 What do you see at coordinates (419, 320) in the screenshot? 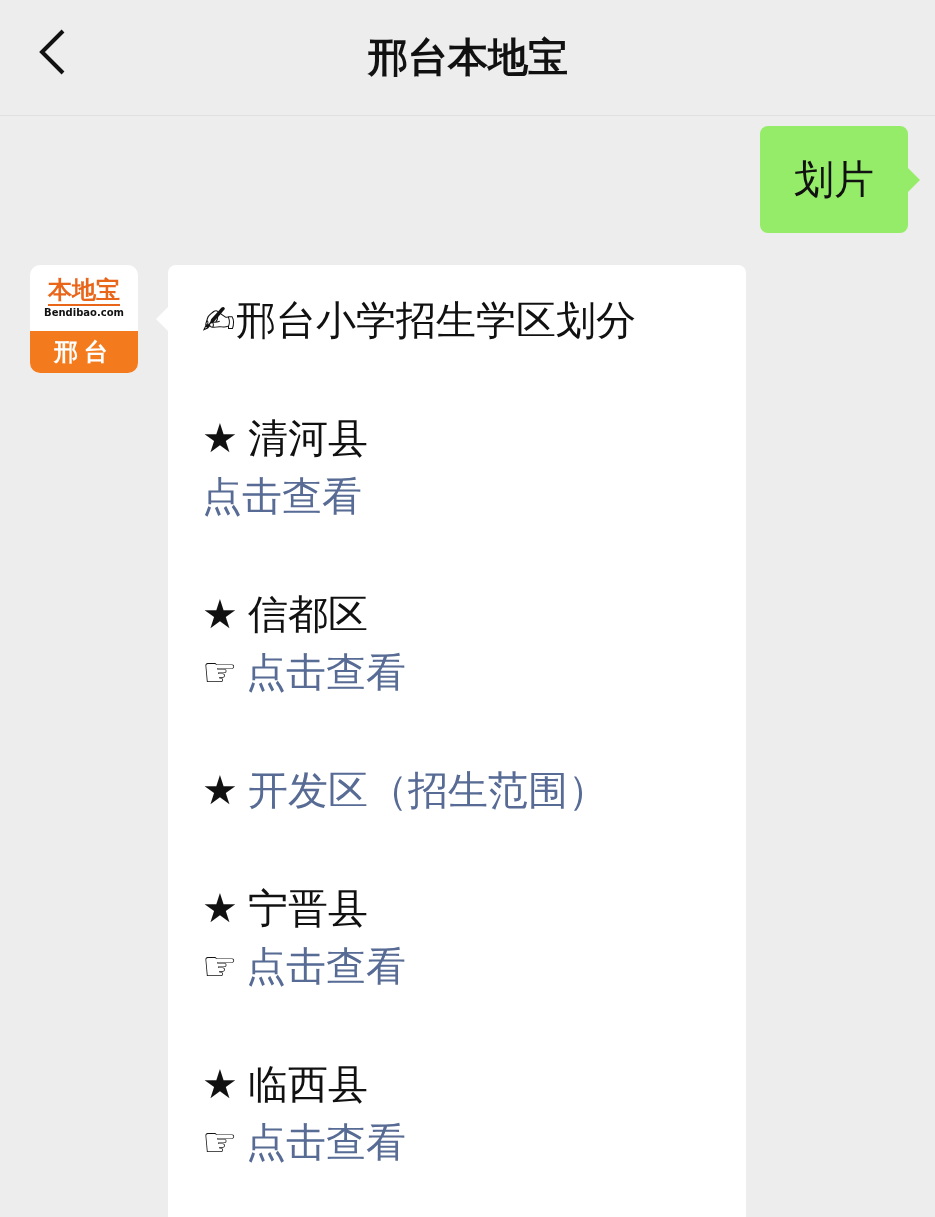
I see `message-title: ✍邢台小学招生学区划分` at bounding box center [419, 320].